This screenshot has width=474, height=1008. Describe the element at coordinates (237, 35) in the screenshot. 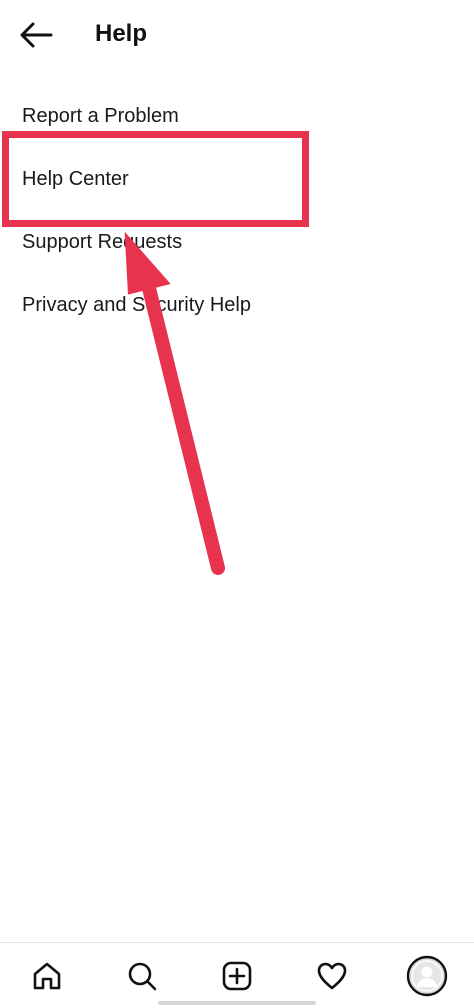

I see `top-bar: Help` at that location.